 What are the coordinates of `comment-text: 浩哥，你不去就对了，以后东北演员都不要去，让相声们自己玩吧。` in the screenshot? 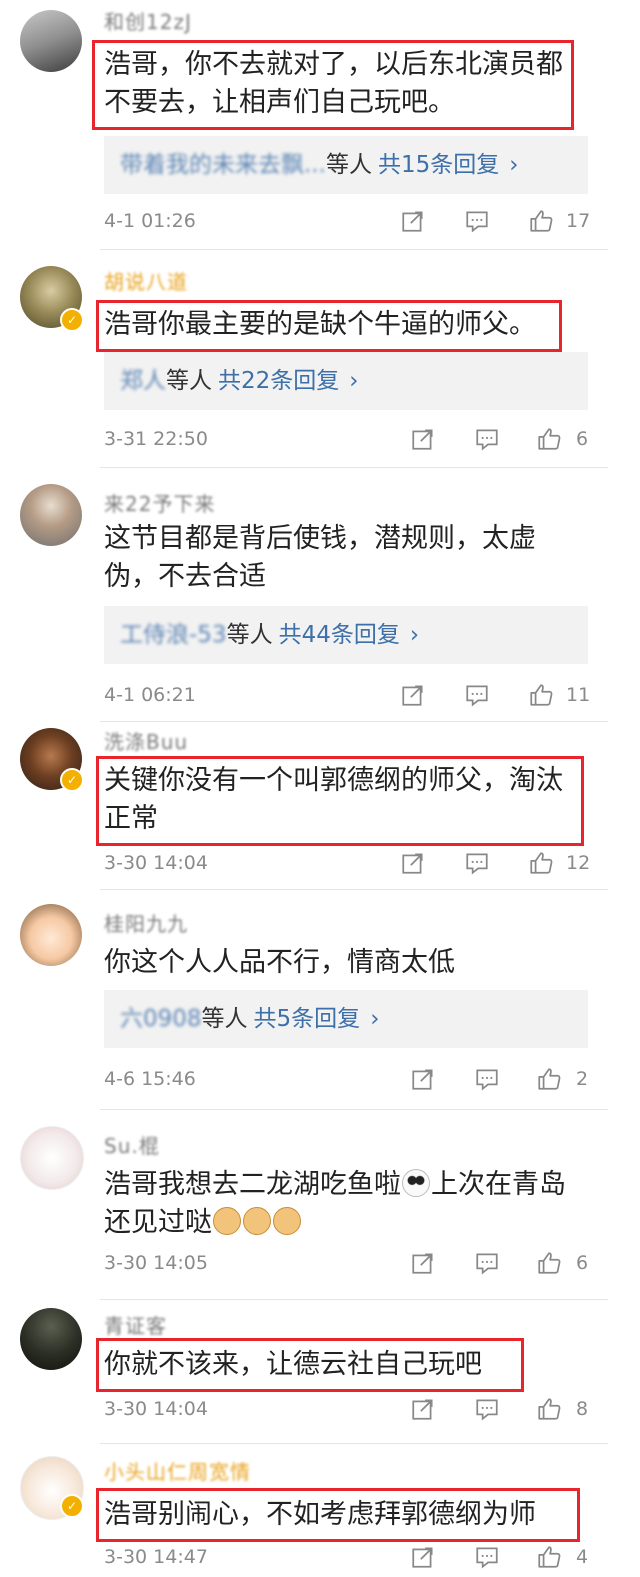 It's located at (333, 83).